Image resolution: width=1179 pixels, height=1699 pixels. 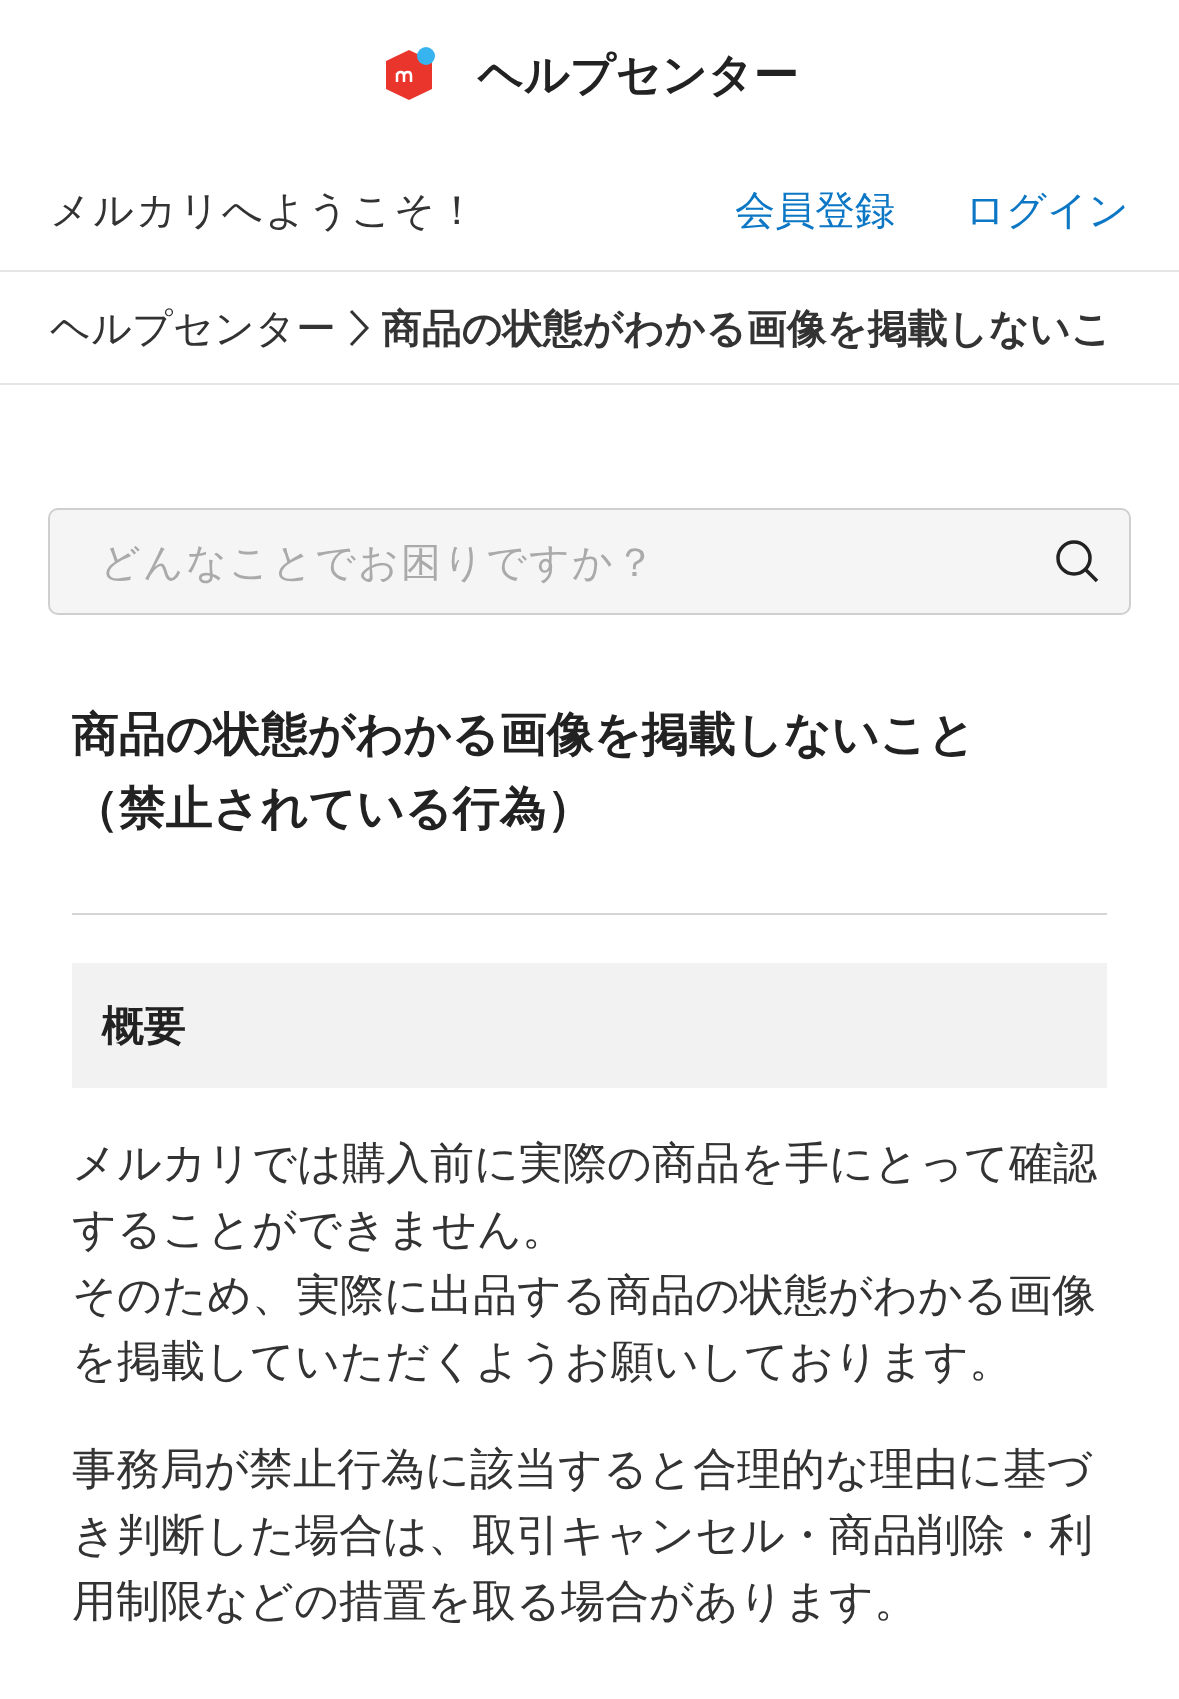 What do you see at coordinates (583, 1535) in the screenshot?
I see `article-sentence: 事務局が禁止行為に該当すると合理的な理由に基づき判断した場合は、取引キャンセル・商品削除・利用制限などの措置を取る場合があります。` at bounding box center [583, 1535].